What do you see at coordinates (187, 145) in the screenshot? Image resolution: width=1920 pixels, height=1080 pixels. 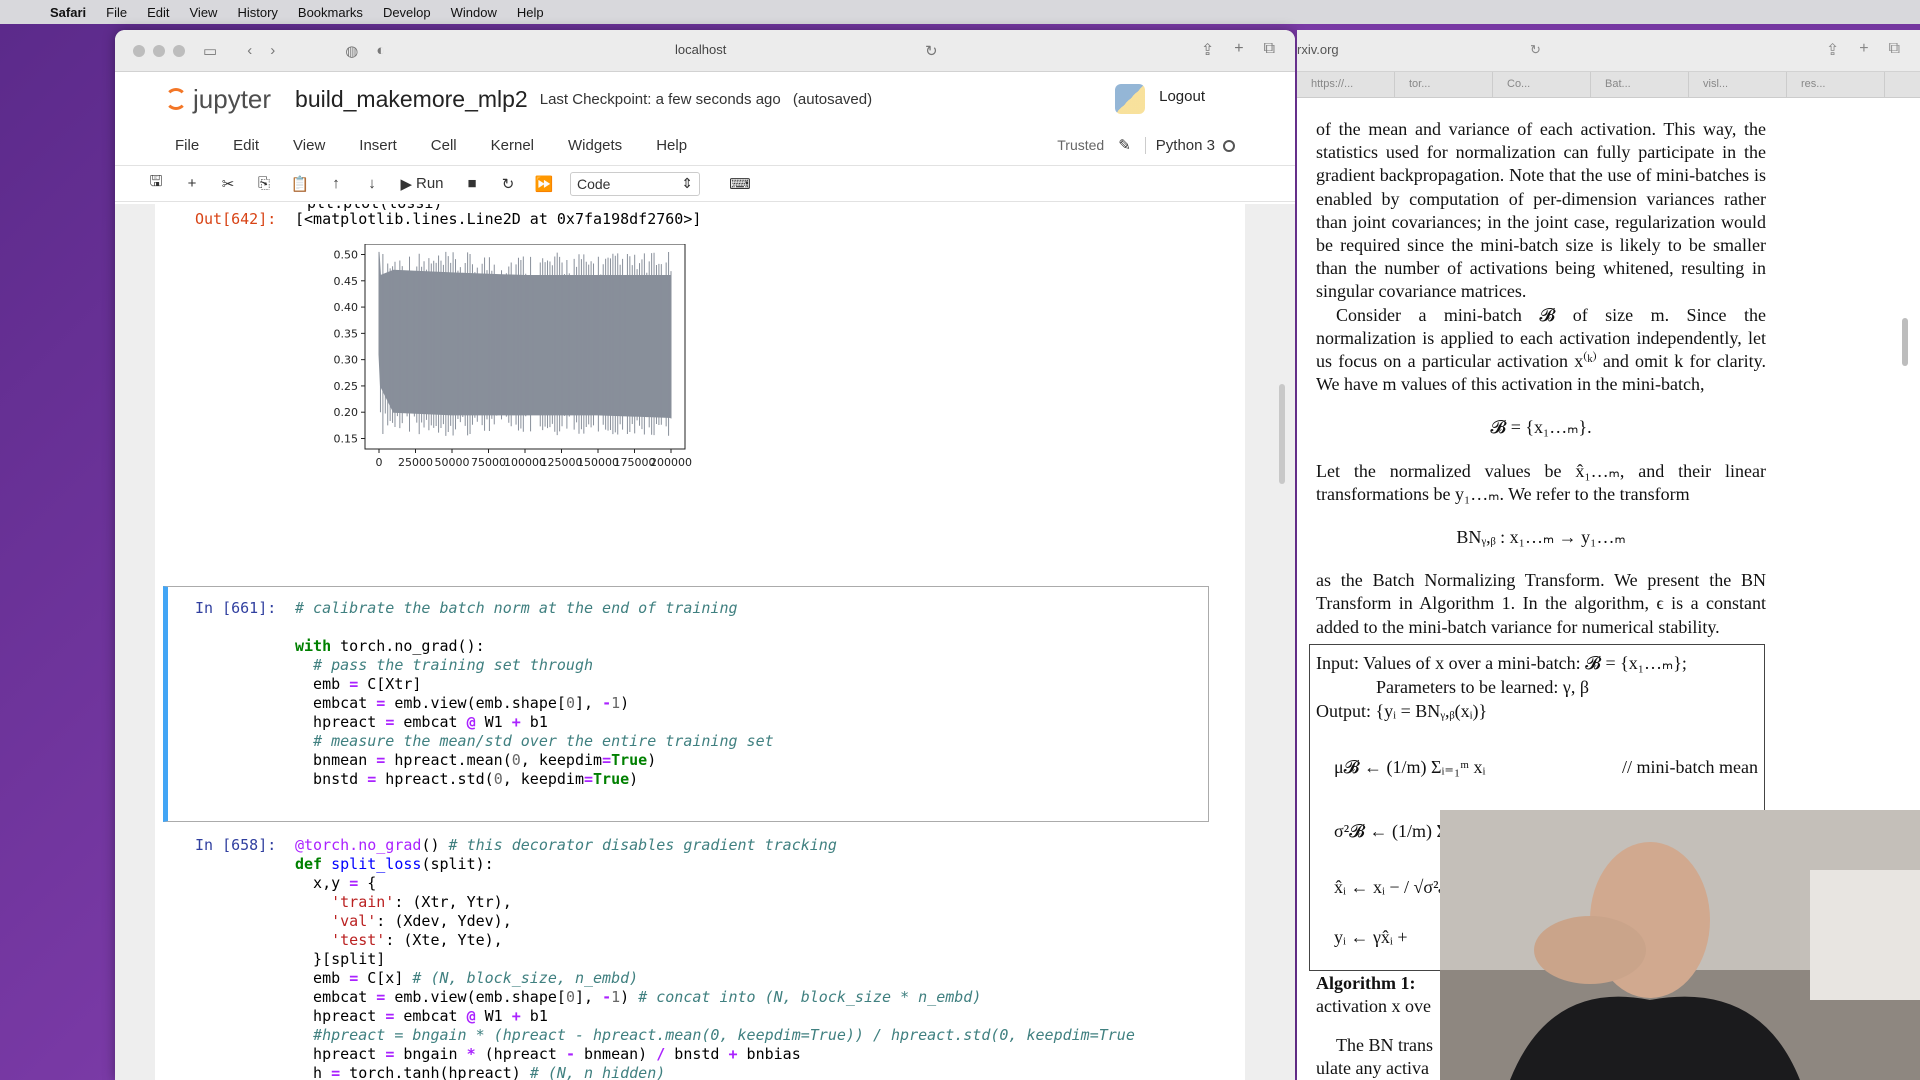 I see `jmenu-file: File` at bounding box center [187, 145].